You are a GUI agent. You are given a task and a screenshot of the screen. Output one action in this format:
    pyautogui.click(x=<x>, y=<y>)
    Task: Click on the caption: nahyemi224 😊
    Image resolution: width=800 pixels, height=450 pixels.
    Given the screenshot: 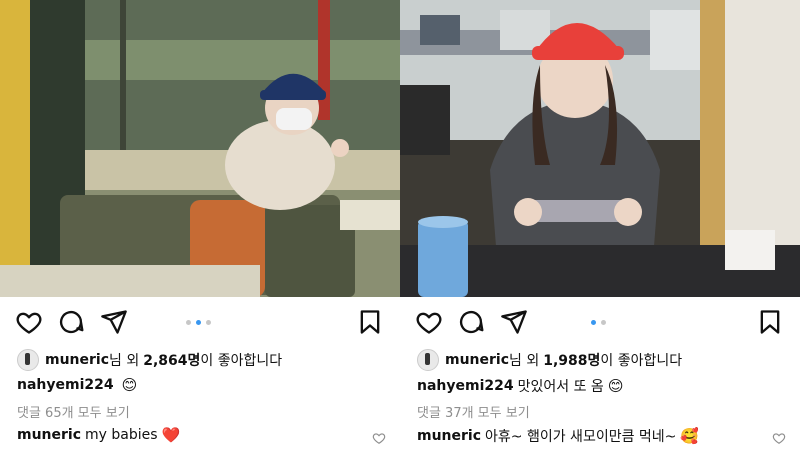 What is the action you would take?
    pyautogui.click(x=77, y=385)
    